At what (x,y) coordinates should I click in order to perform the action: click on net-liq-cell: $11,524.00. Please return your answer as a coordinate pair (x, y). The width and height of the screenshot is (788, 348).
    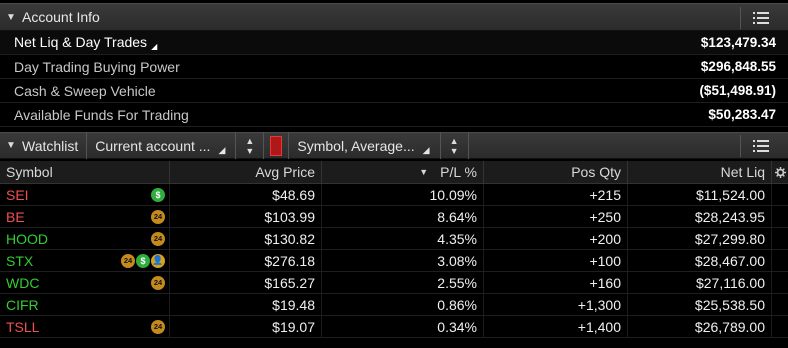
    Looking at the image, I should click on (700, 194).